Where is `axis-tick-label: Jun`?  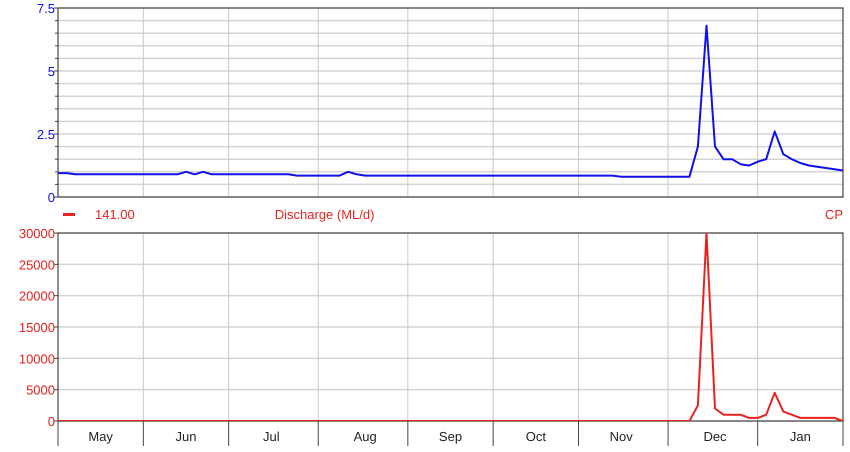
axis-tick-label: Jun is located at coordinates (186, 436).